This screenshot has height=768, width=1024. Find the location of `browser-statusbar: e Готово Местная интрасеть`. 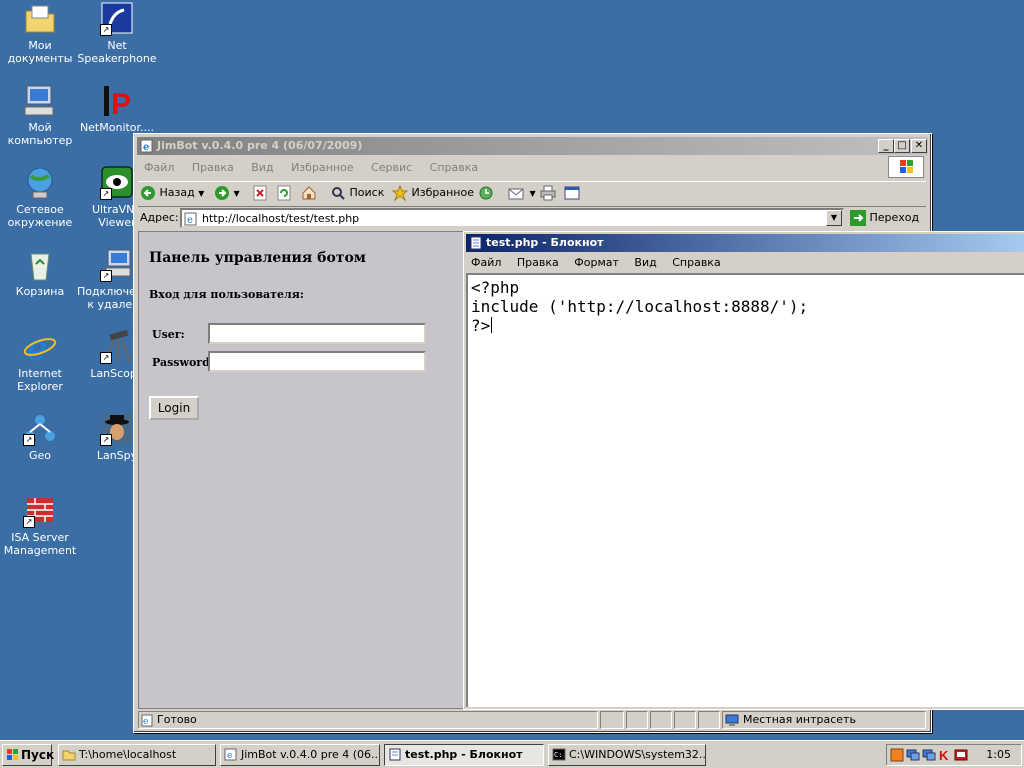

browser-statusbar: e Готово Местная интрасеть is located at coordinates (532, 720).